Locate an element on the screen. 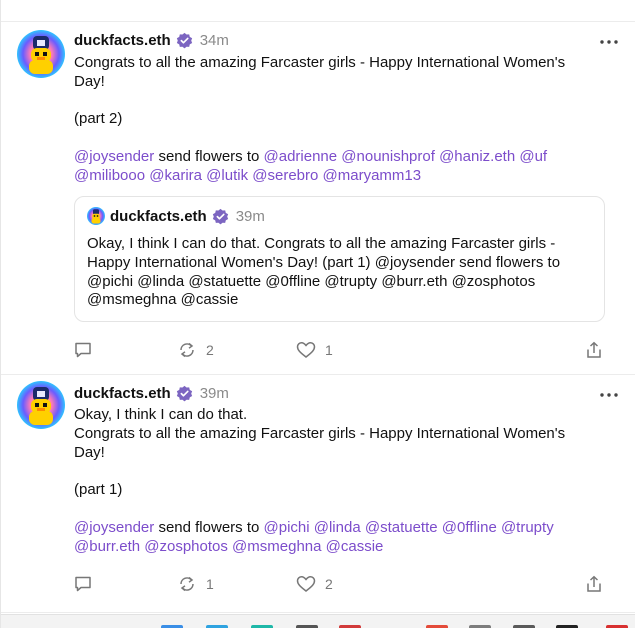 The width and height of the screenshot is (635, 628). cast-actions: 1 2 is located at coordinates (344, 584).